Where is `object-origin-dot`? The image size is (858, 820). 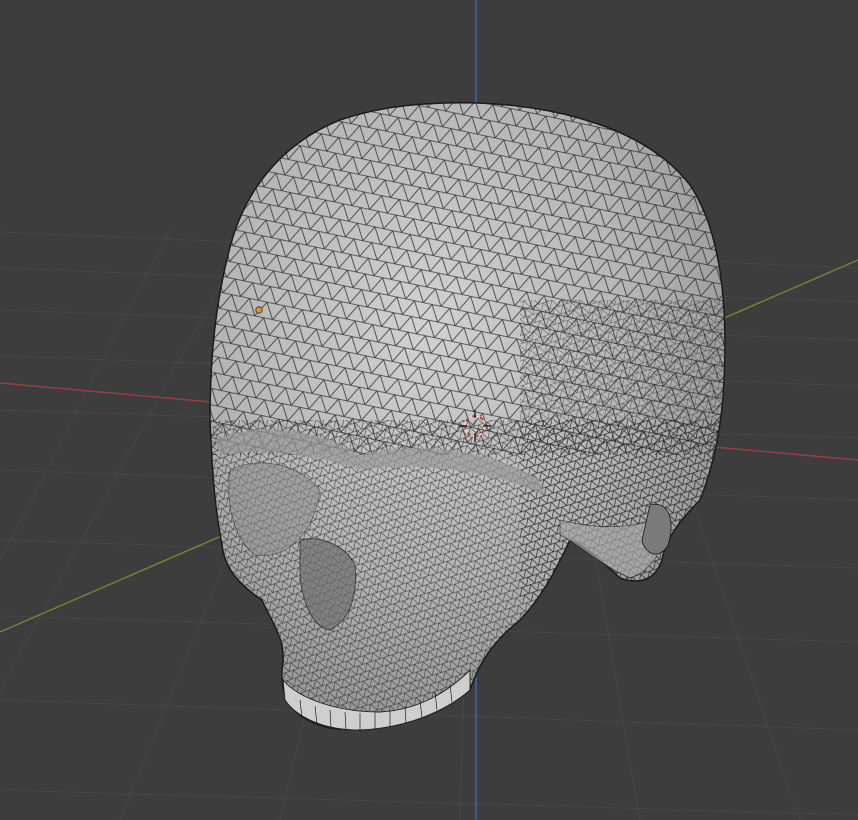 object-origin-dot is located at coordinates (259, 310).